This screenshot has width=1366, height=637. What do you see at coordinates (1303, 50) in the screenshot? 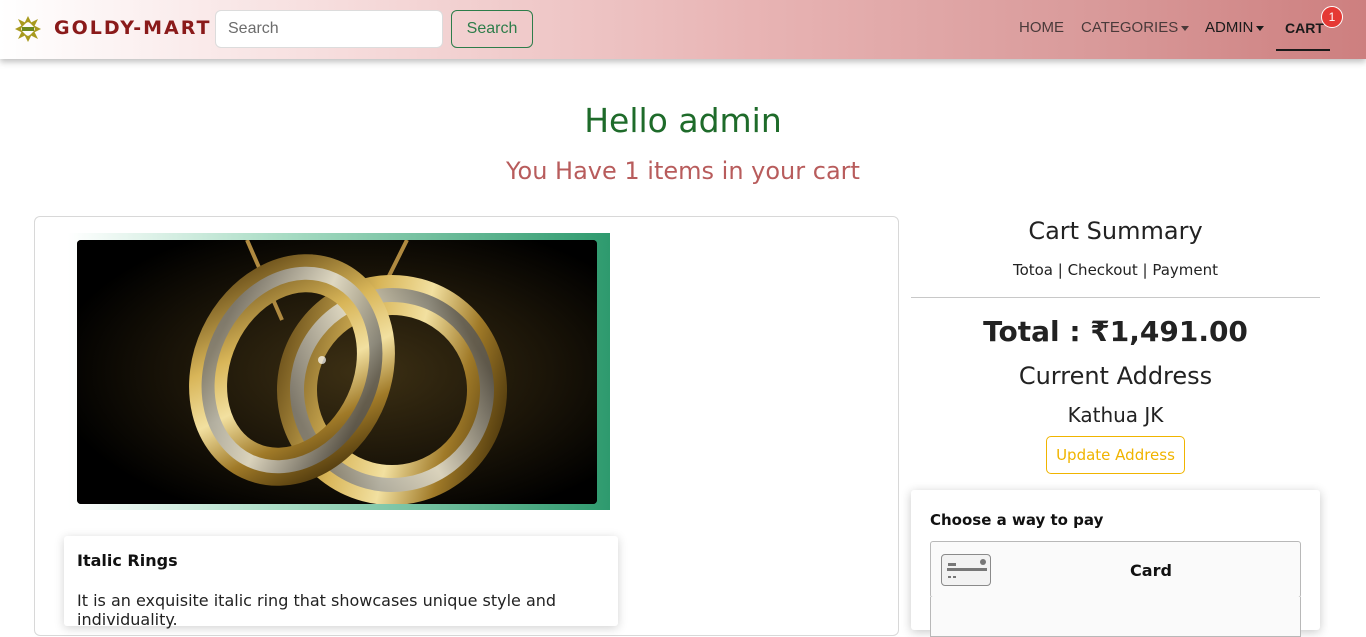
I see `active-tab-indicator` at bounding box center [1303, 50].